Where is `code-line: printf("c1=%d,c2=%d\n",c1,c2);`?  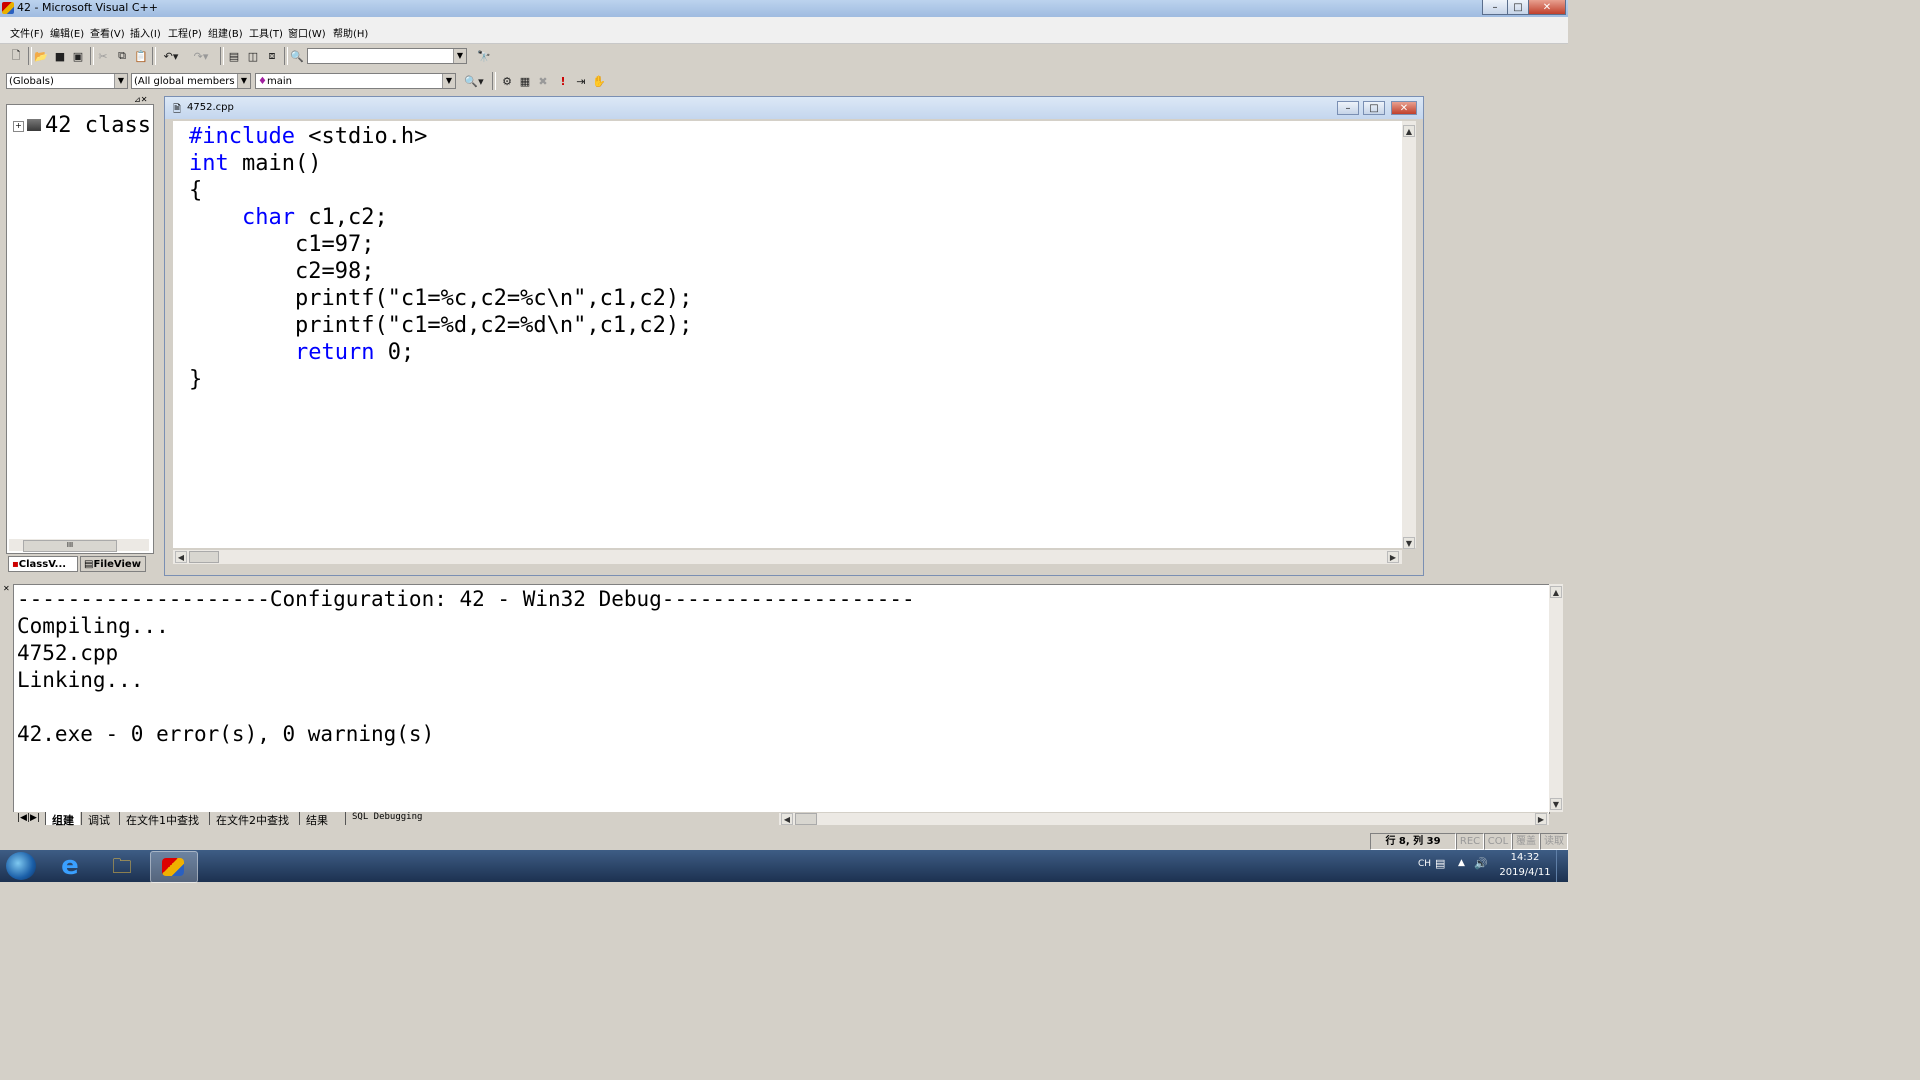 code-line: printf("c1=%d,c2=%d\n",c1,c2); is located at coordinates (440, 325).